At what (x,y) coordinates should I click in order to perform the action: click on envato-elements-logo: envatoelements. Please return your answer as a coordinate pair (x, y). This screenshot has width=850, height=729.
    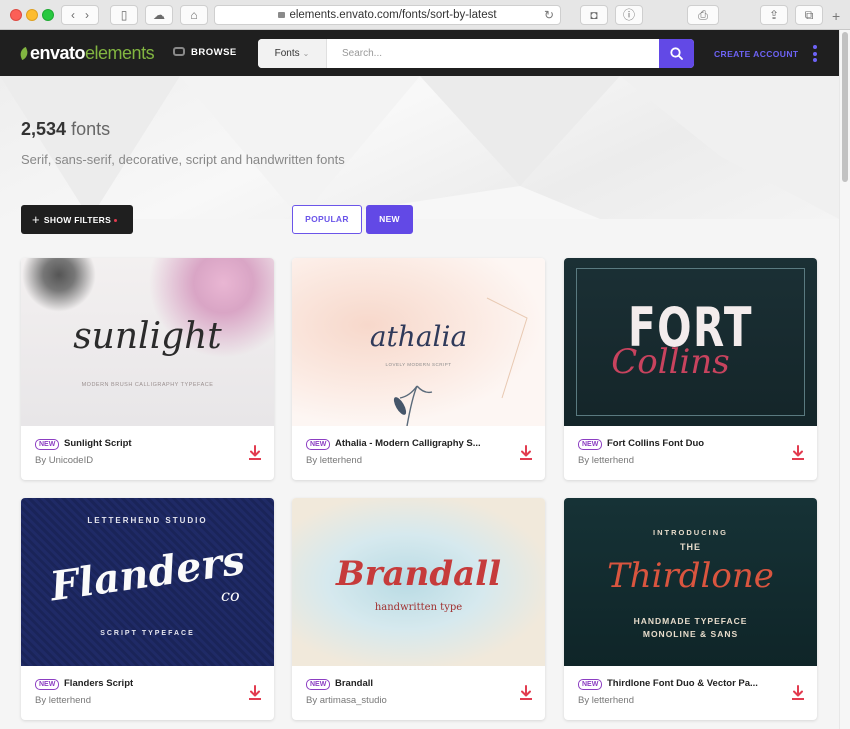
    Looking at the image, I should click on (86, 53).